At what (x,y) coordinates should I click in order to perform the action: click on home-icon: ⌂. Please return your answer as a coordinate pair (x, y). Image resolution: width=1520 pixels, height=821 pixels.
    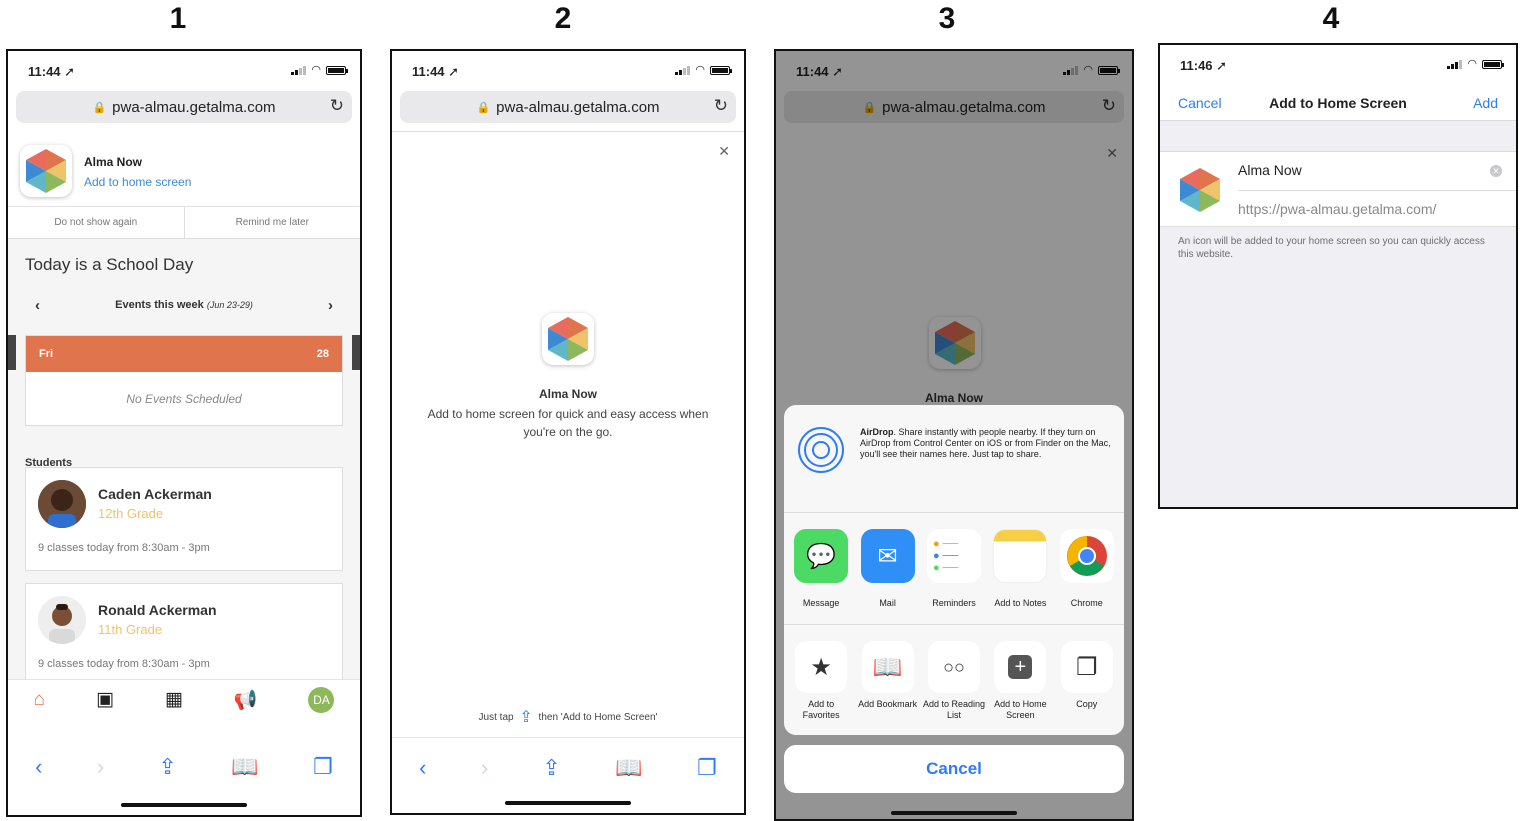
    Looking at the image, I should click on (38, 700).